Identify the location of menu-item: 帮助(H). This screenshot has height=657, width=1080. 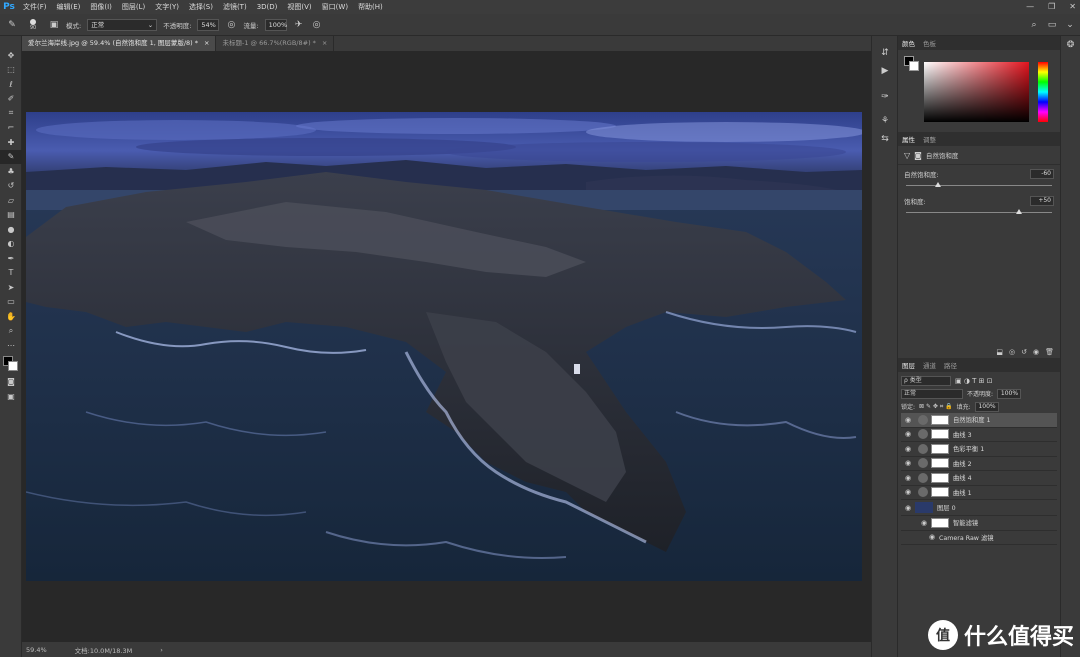
(370, 7).